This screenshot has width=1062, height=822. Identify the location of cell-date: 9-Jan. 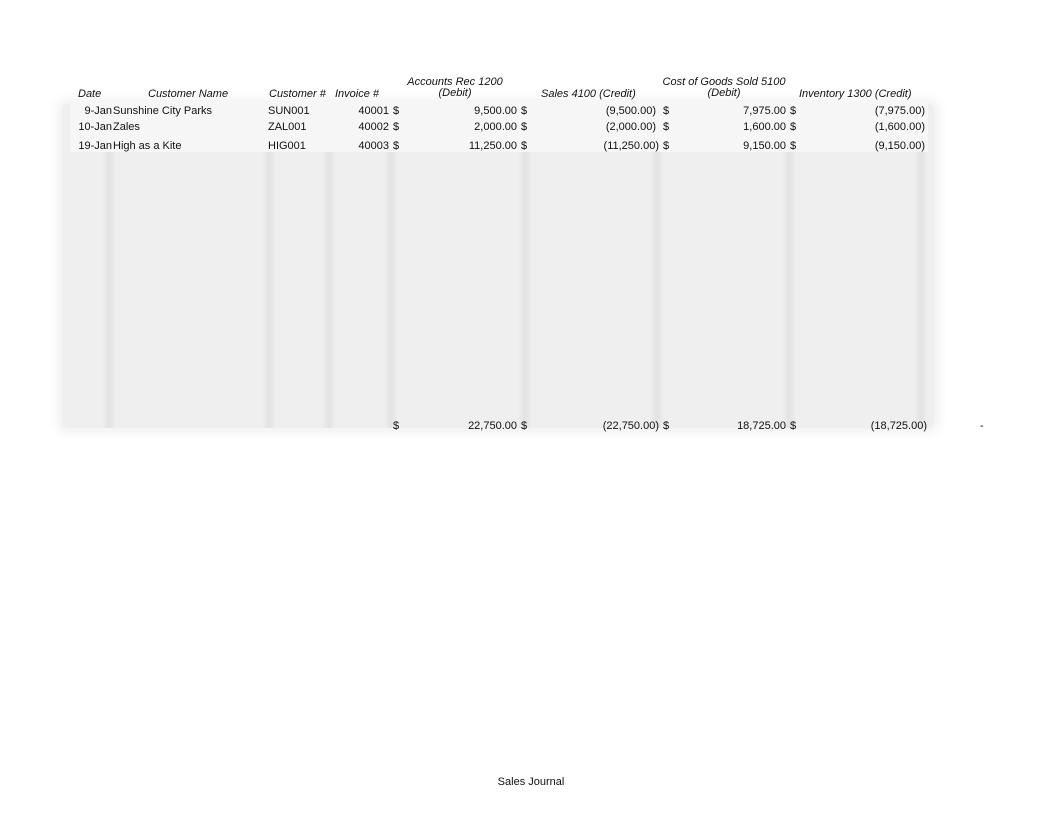
(98, 111).